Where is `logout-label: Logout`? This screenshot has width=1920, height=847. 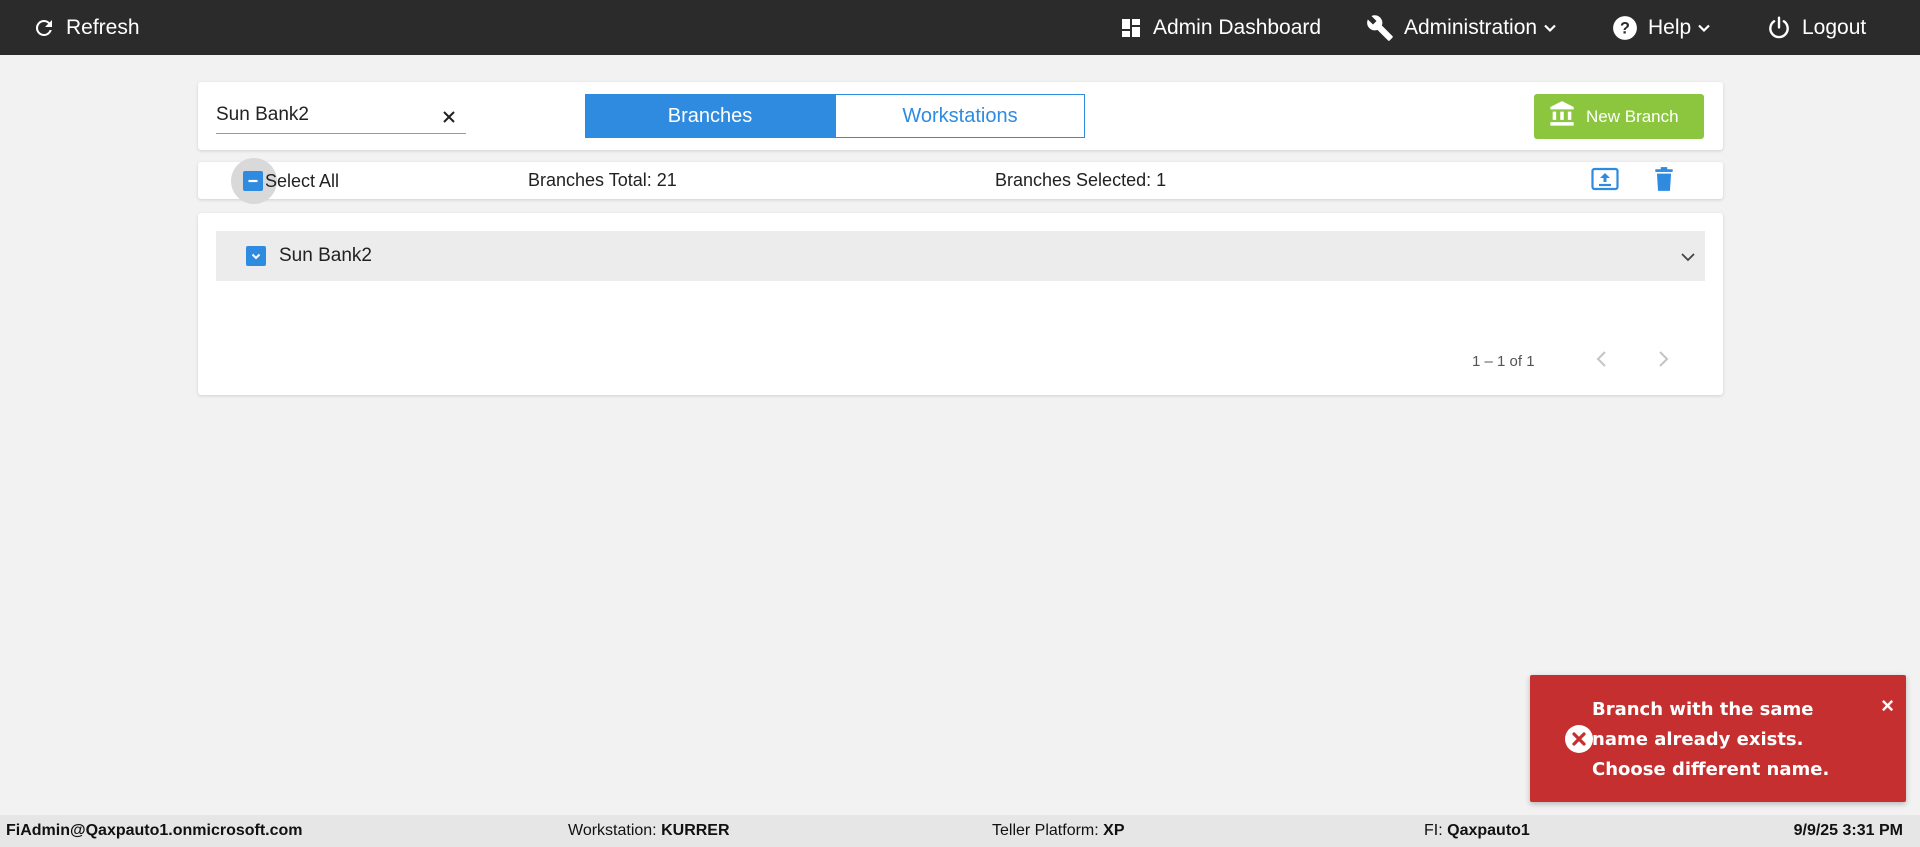
logout-label: Logout is located at coordinates (1834, 27).